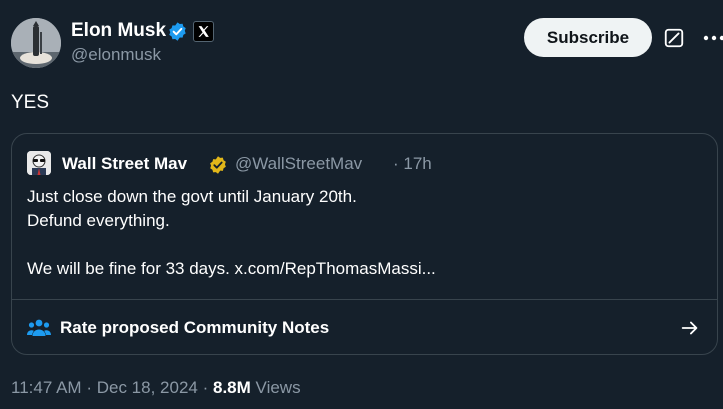 The image size is (723, 409). I want to click on blue-check-icon, so click(177, 31).